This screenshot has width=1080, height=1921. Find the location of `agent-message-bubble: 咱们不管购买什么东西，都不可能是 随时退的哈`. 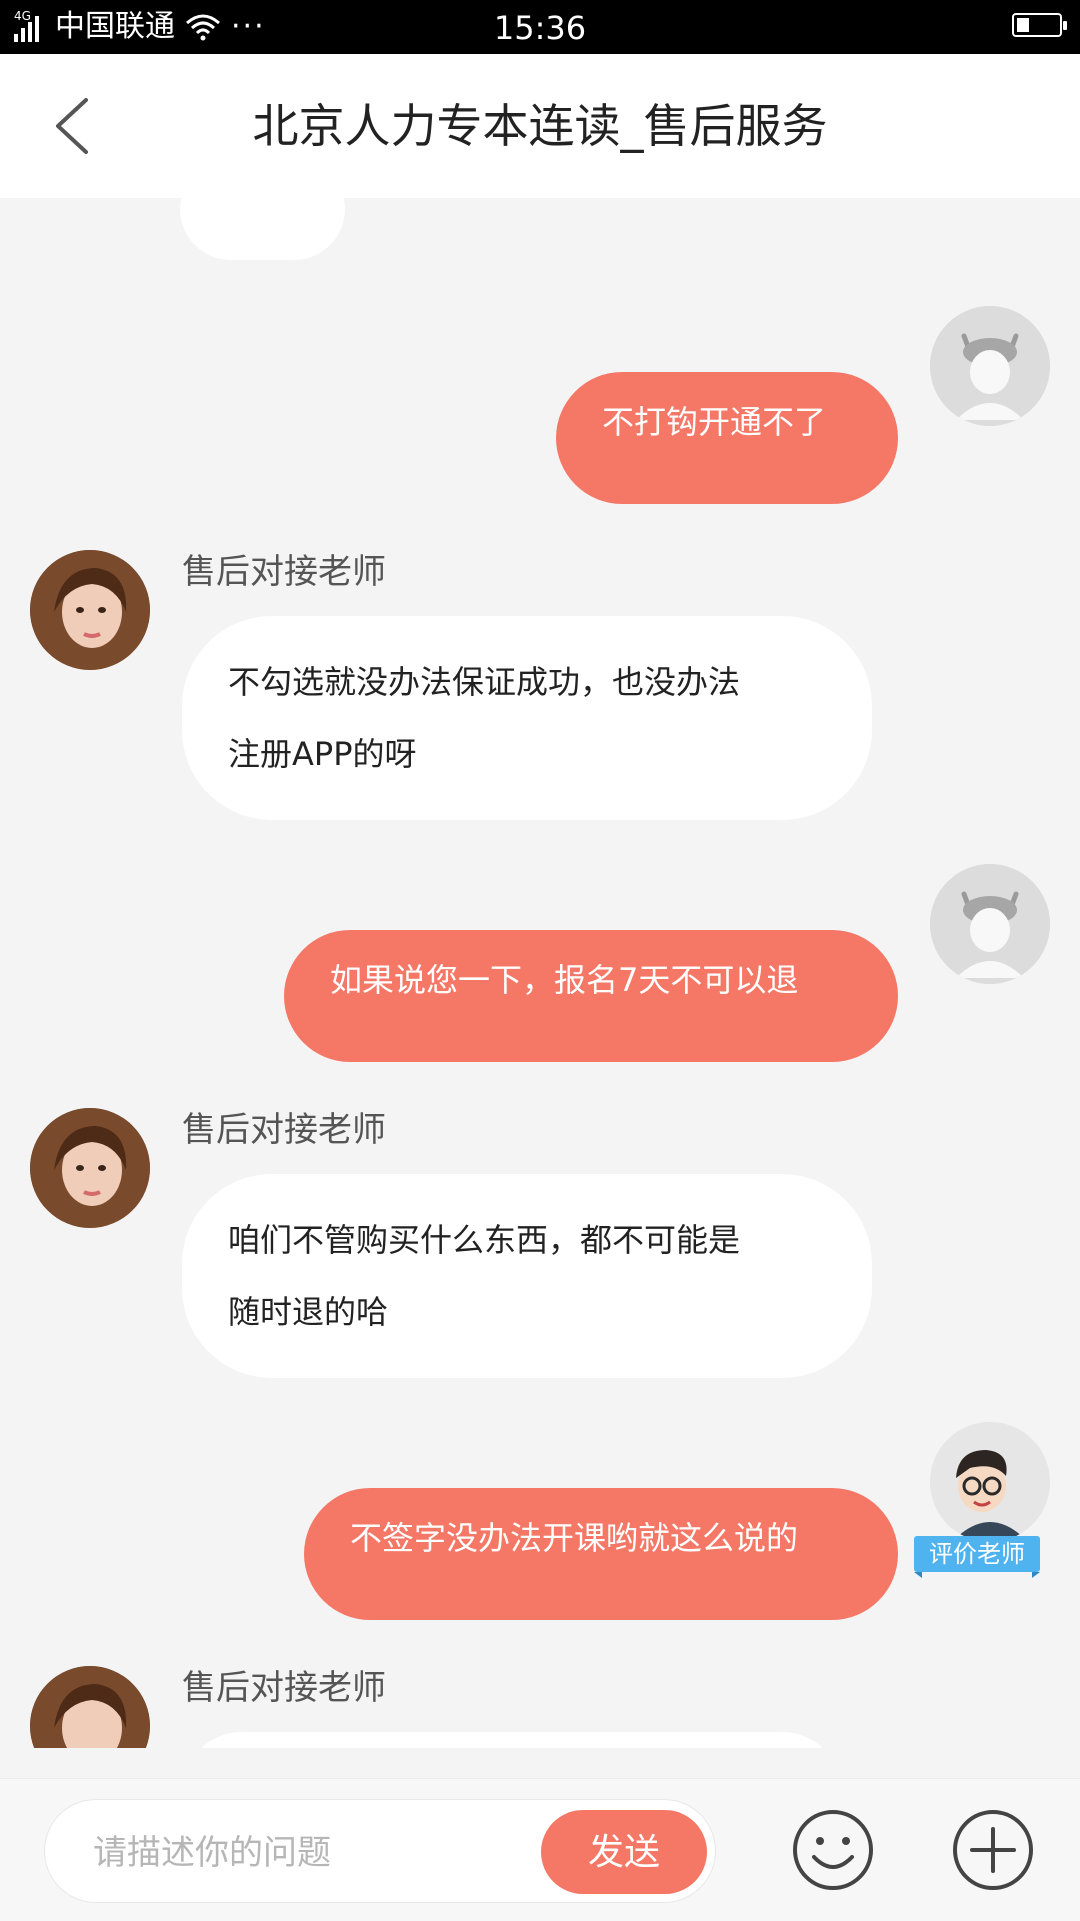

agent-message-bubble: 咱们不管购买什么东西，都不可能是 随时退的哈 is located at coordinates (527, 1276).